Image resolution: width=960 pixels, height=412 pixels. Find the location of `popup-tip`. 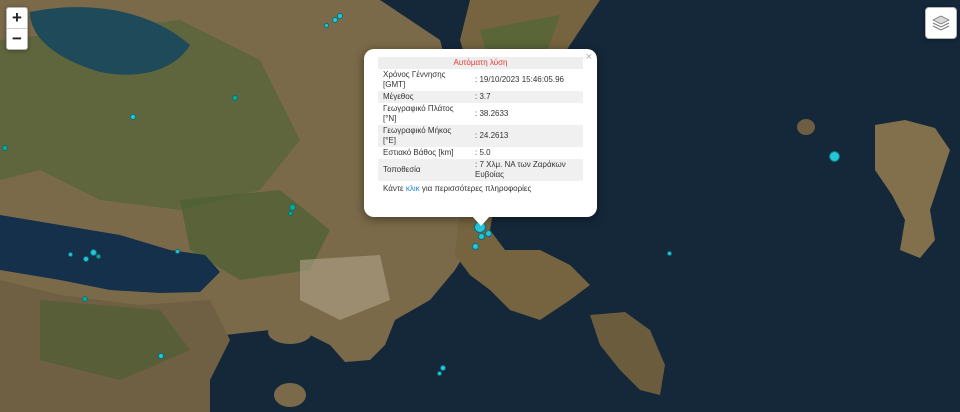

popup-tip is located at coordinates (481, 221).